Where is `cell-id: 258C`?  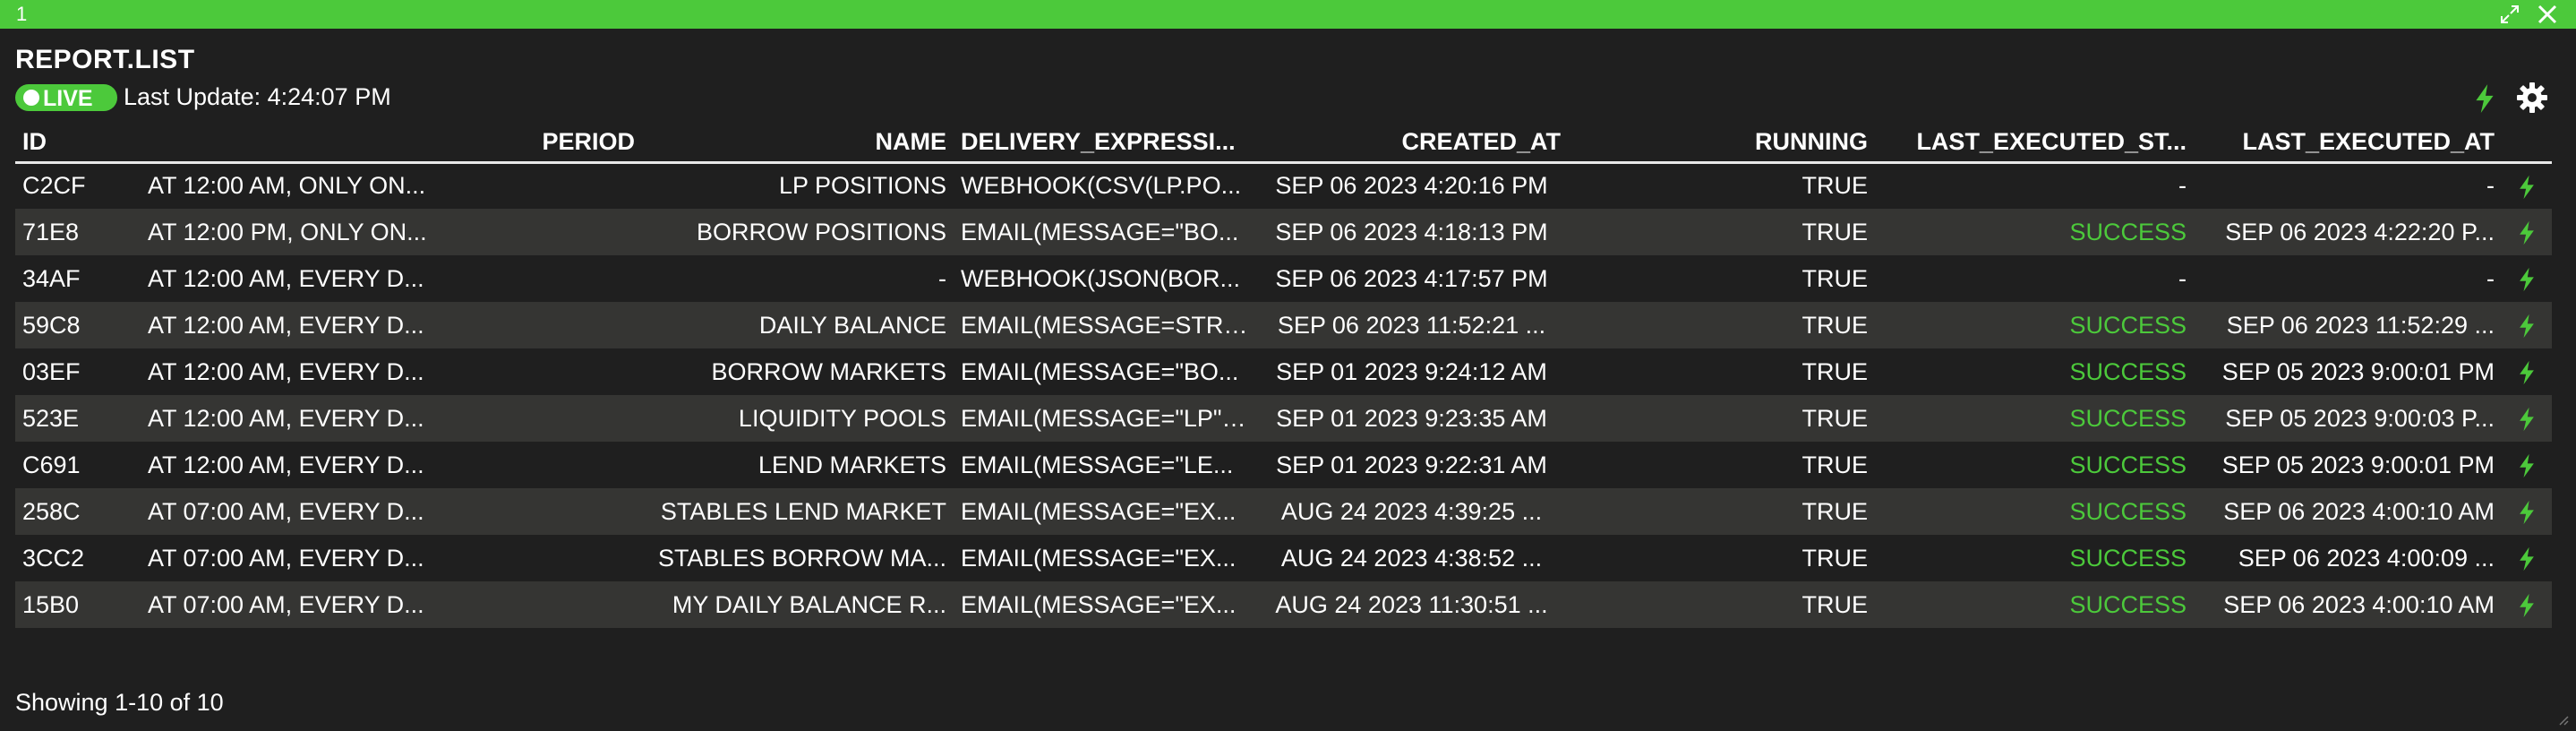 cell-id: 258C is located at coordinates (78, 511).